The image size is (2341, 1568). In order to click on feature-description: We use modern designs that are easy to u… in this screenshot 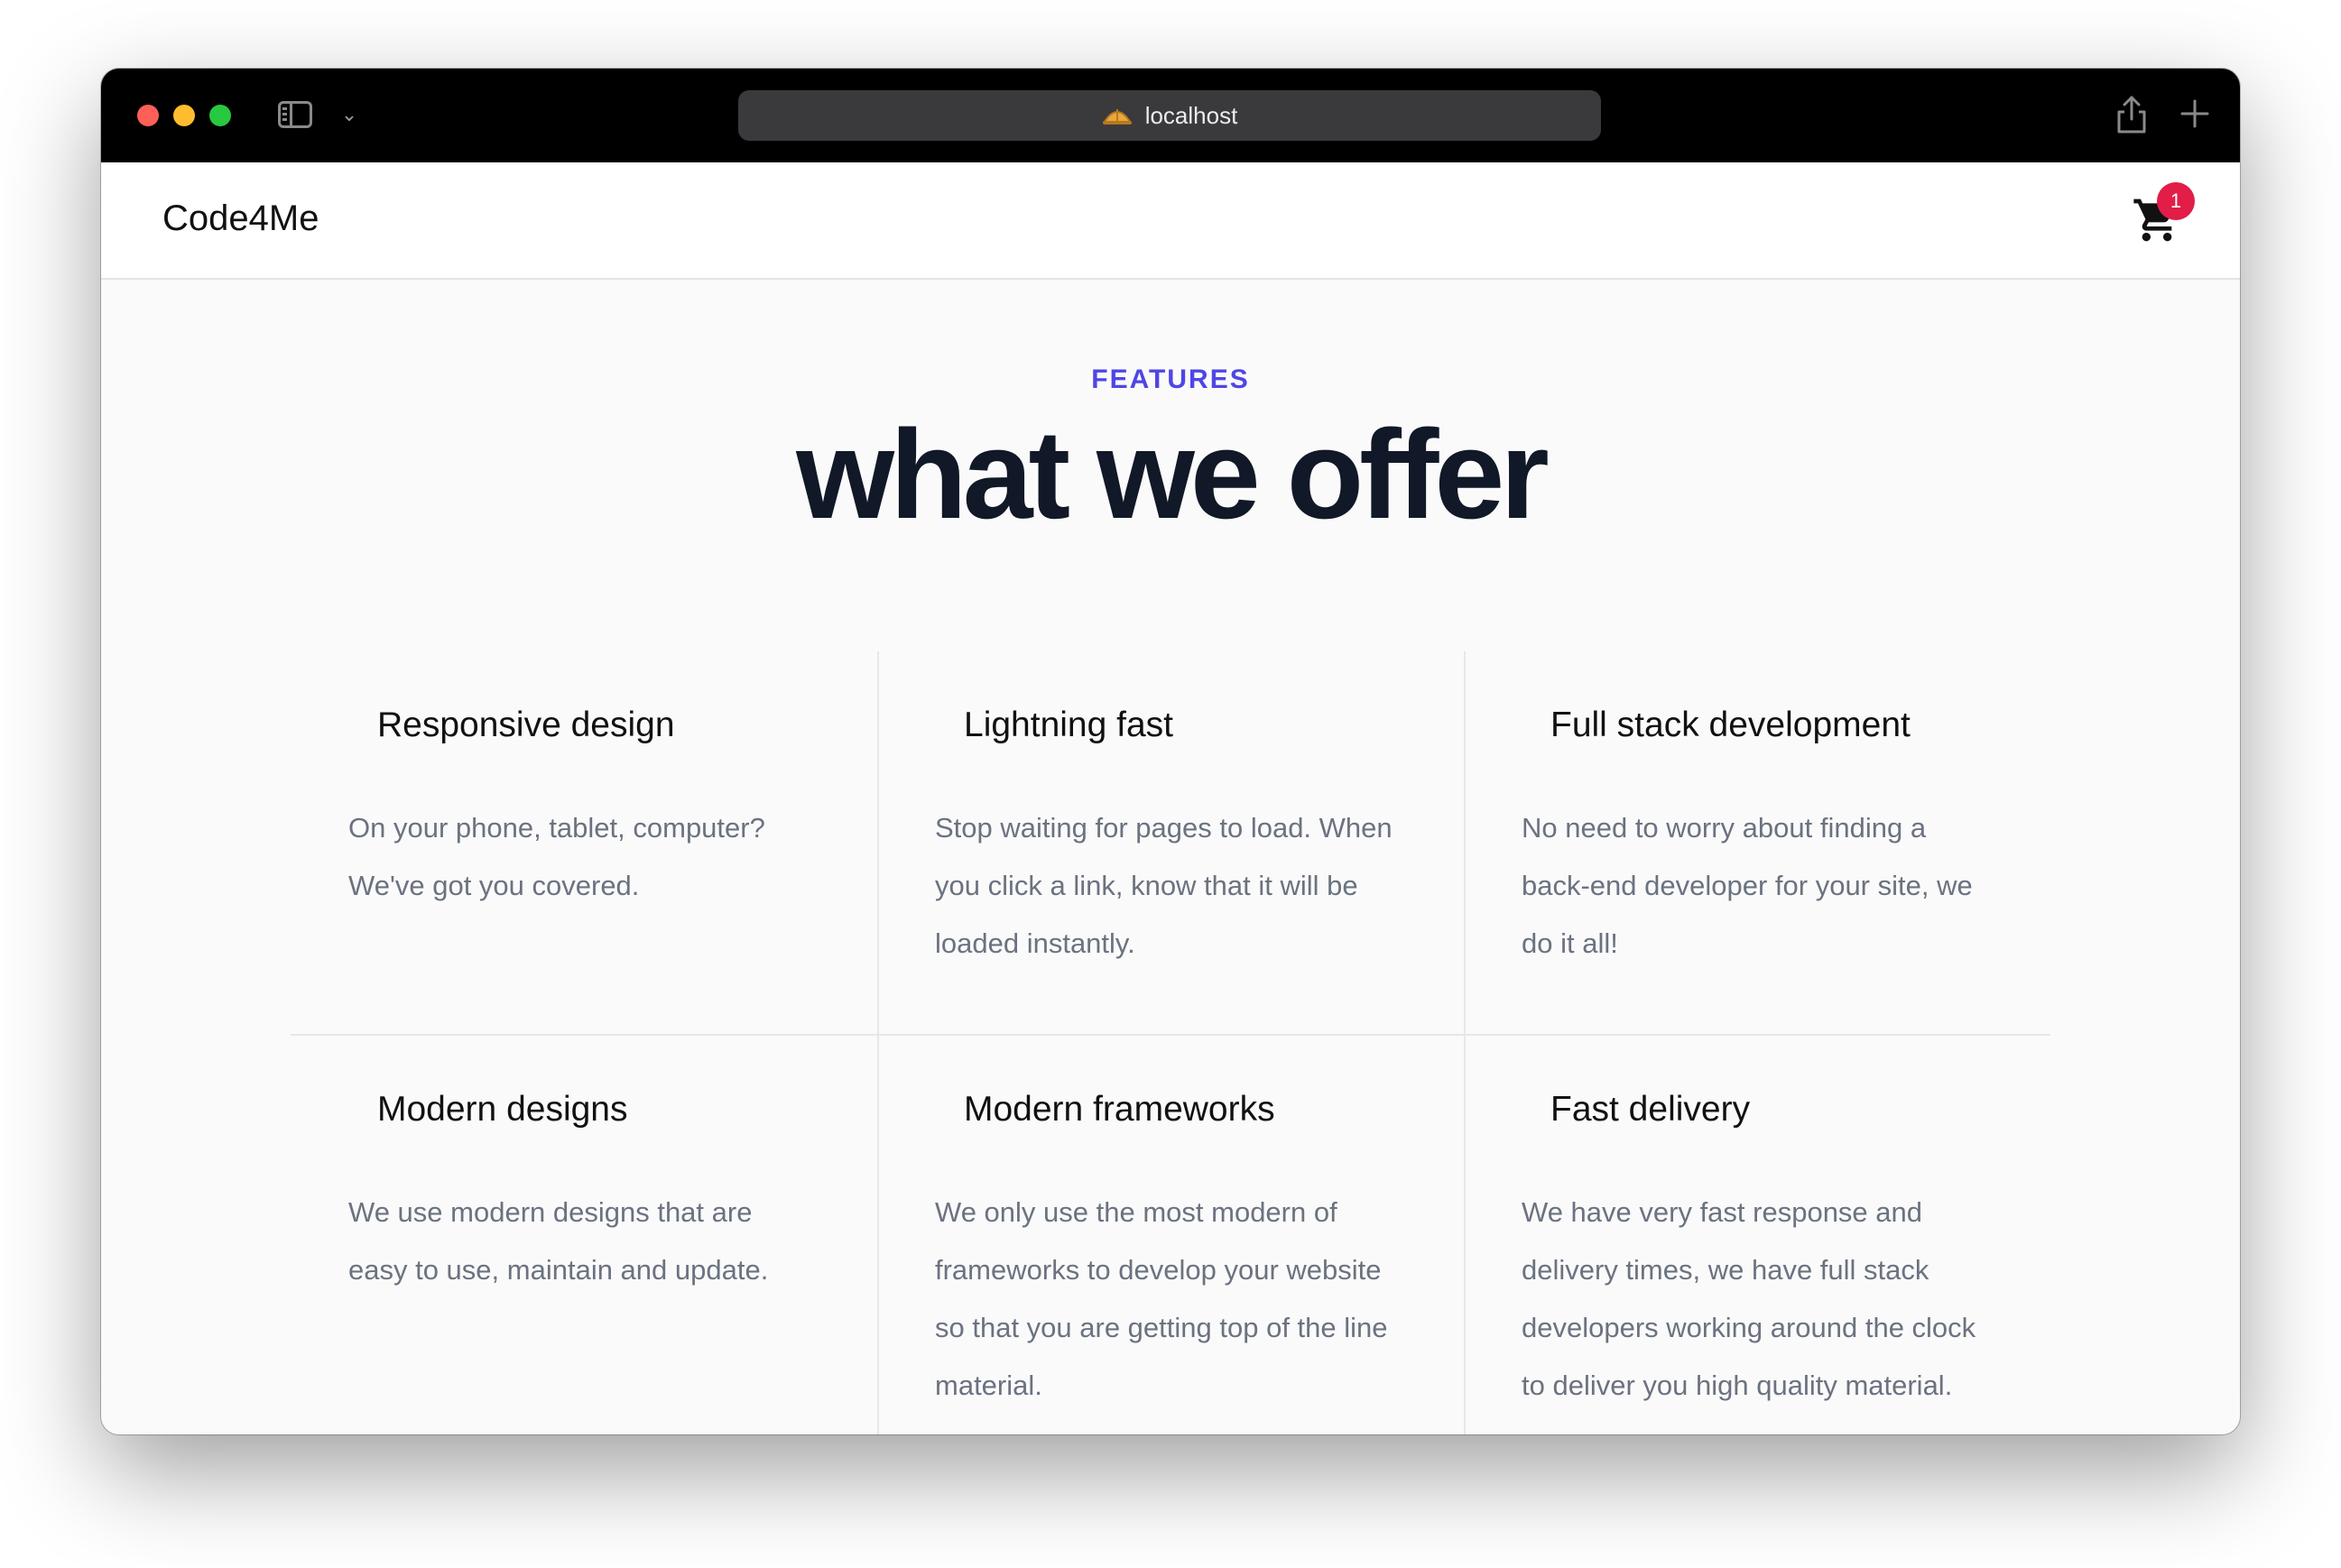, I will do `click(558, 1241)`.